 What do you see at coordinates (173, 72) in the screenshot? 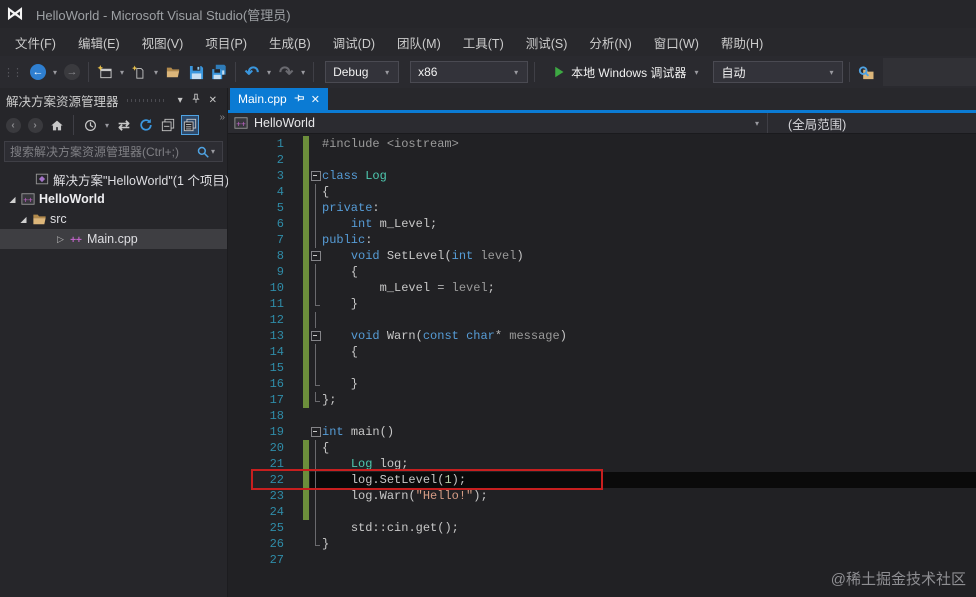
I see `open-file-button` at bounding box center [173, 72].